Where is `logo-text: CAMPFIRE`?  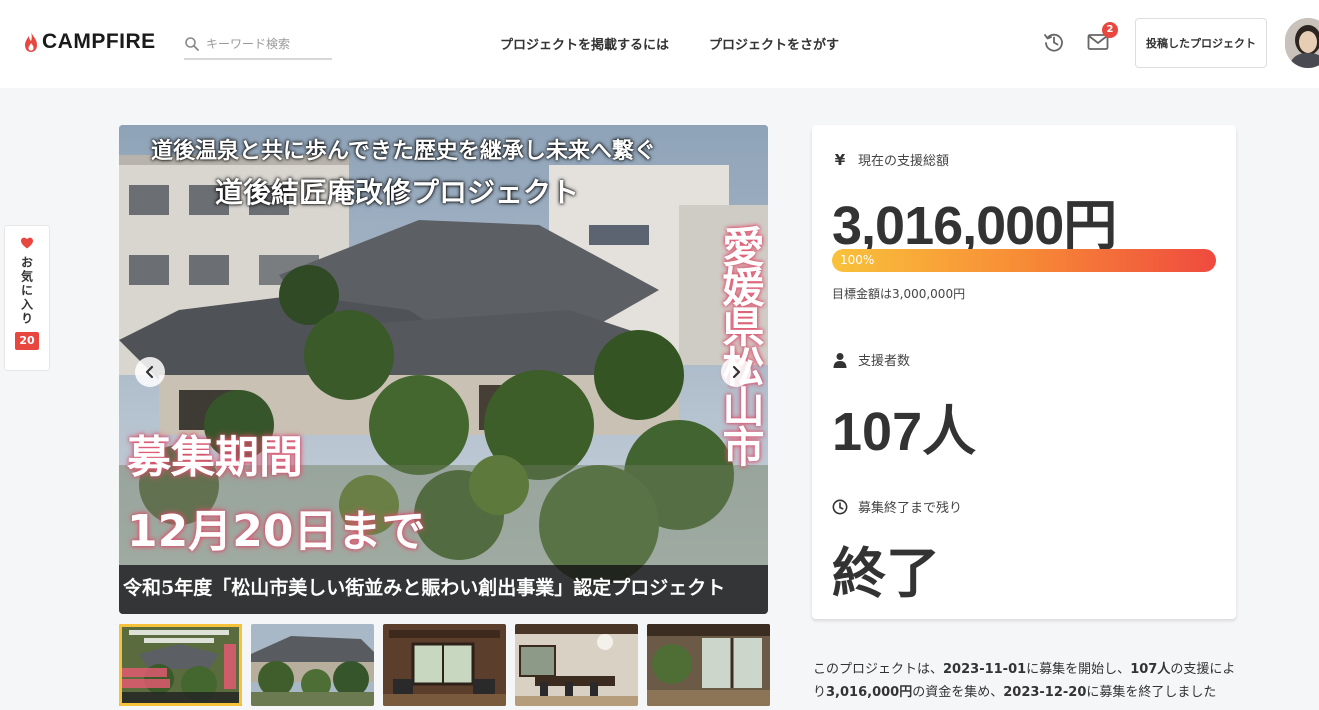 logo-text: CAMPFIRE is located at coordinates (99, 41).